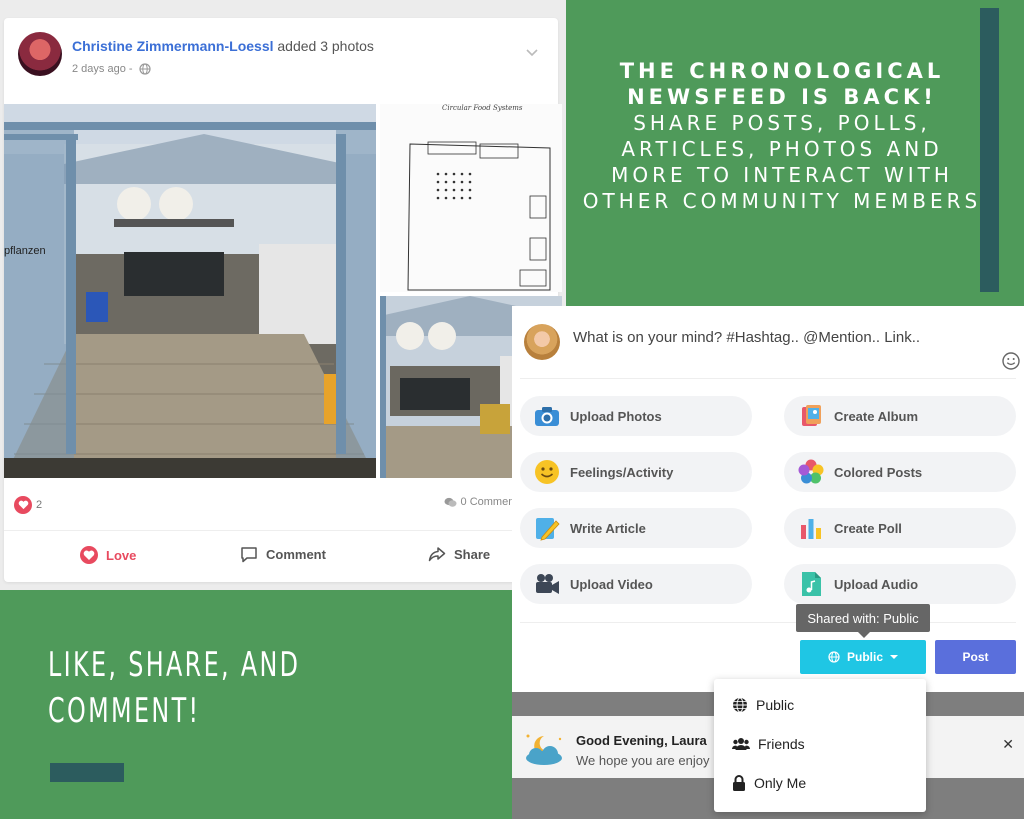 The width and height of the screenshot is (1024, 819). What do you see at coordinates (472, 554) in the screenshot?
I see `share-label: Share` at bounding box center [472, 554].